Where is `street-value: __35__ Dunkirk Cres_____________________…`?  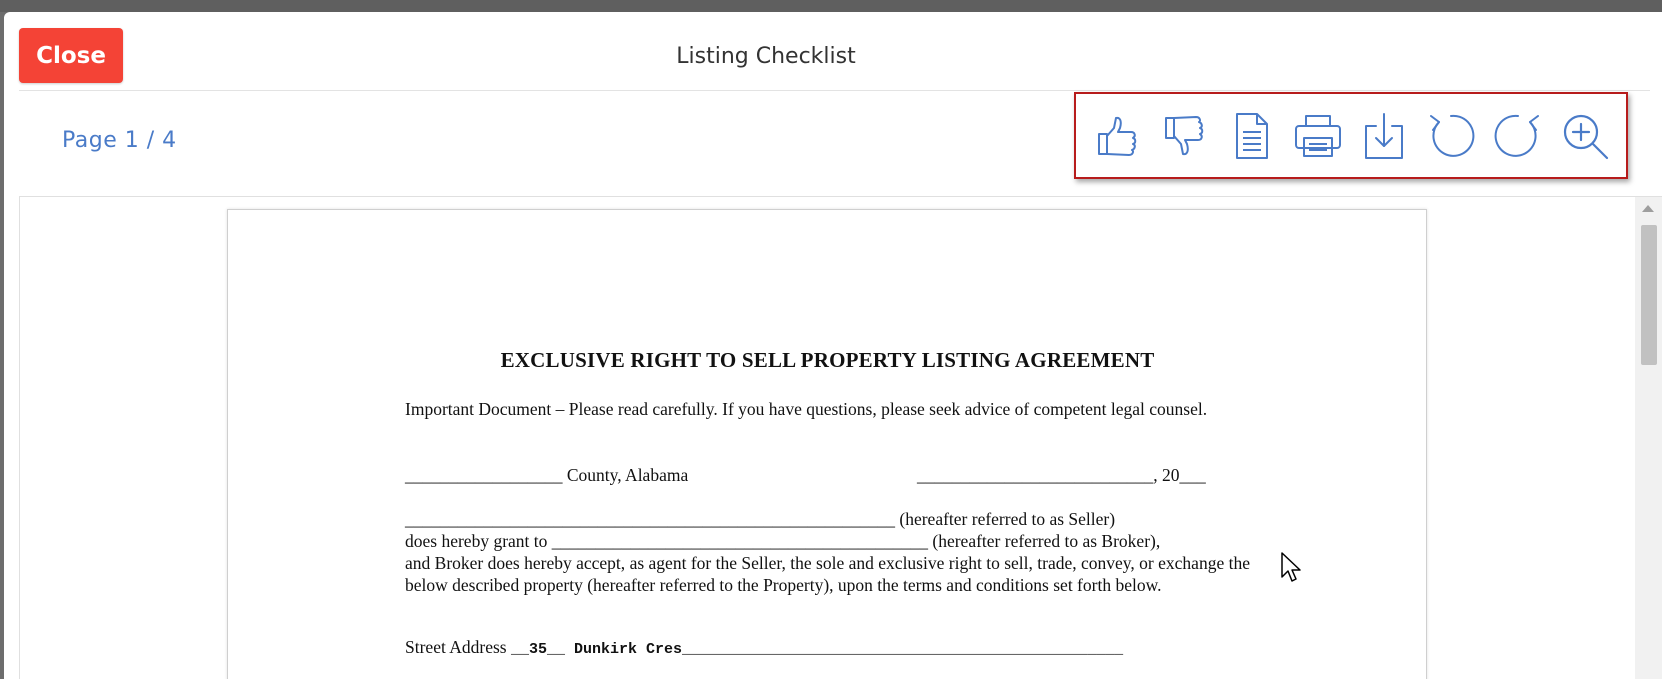 street-value: __35__ Dunkirk Cres_____________________… is located at coordinates (817, 649).